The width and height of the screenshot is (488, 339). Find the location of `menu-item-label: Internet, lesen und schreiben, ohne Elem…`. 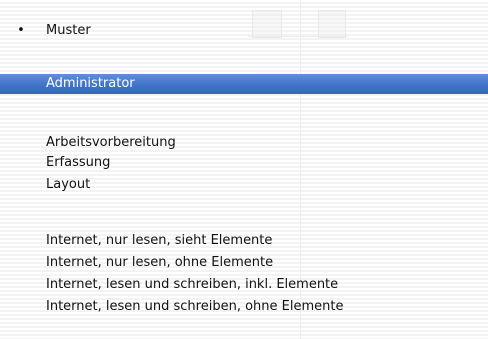

menu-item-label: Internet, lesen und schreiben, ohne Elem… is located at coordinates (195, 306).